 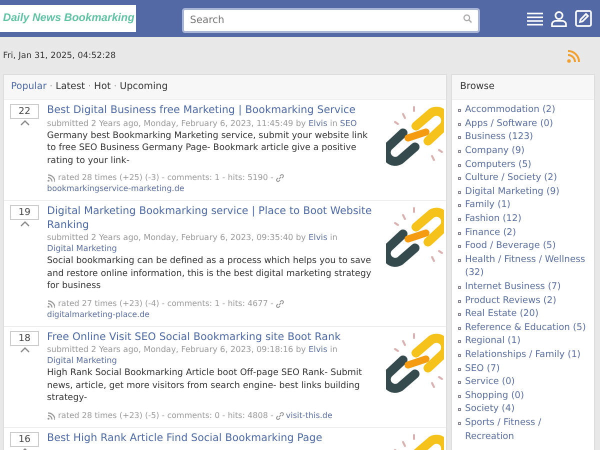 I want to click on category-link: Food / Beverage (5), so click(x=510, y=246).